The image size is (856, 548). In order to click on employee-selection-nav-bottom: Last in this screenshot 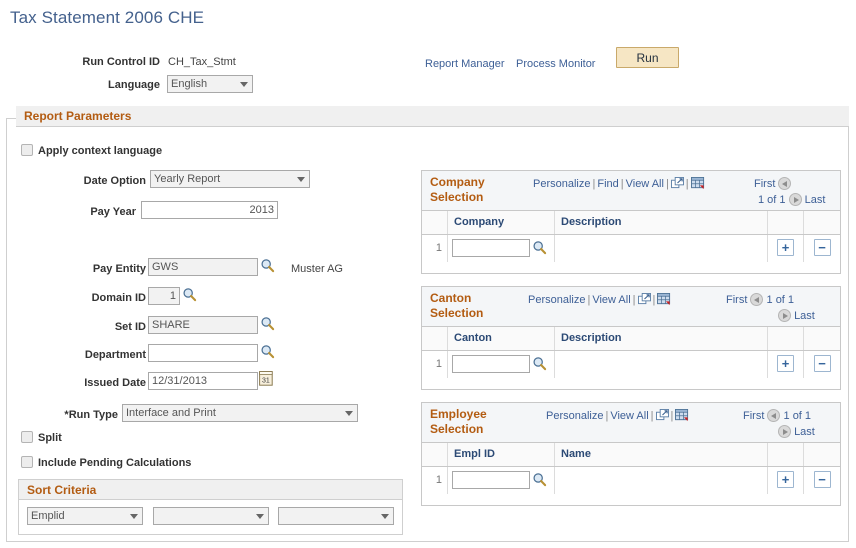, I will do `click(796, 431)`.